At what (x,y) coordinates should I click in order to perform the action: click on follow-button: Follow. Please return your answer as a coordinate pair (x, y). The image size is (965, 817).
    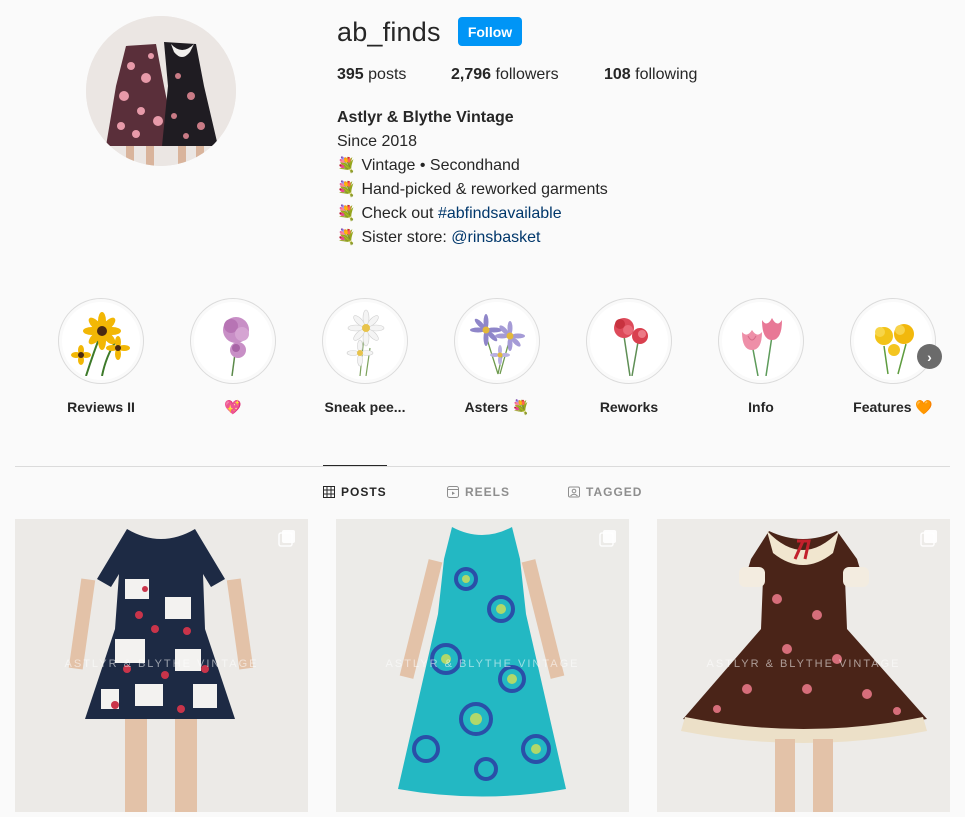
    Looking at the image, I should click on (490, 31).